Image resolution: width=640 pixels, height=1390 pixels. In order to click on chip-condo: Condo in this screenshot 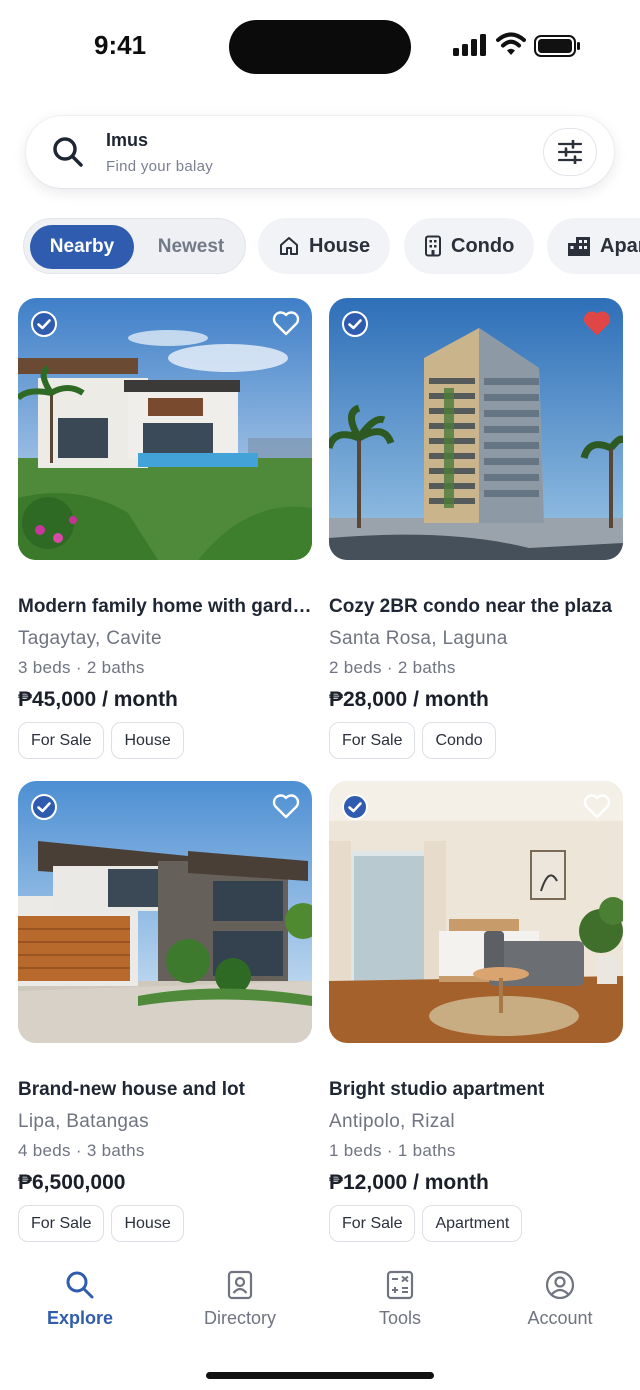, I will do `click(469, 246)`.